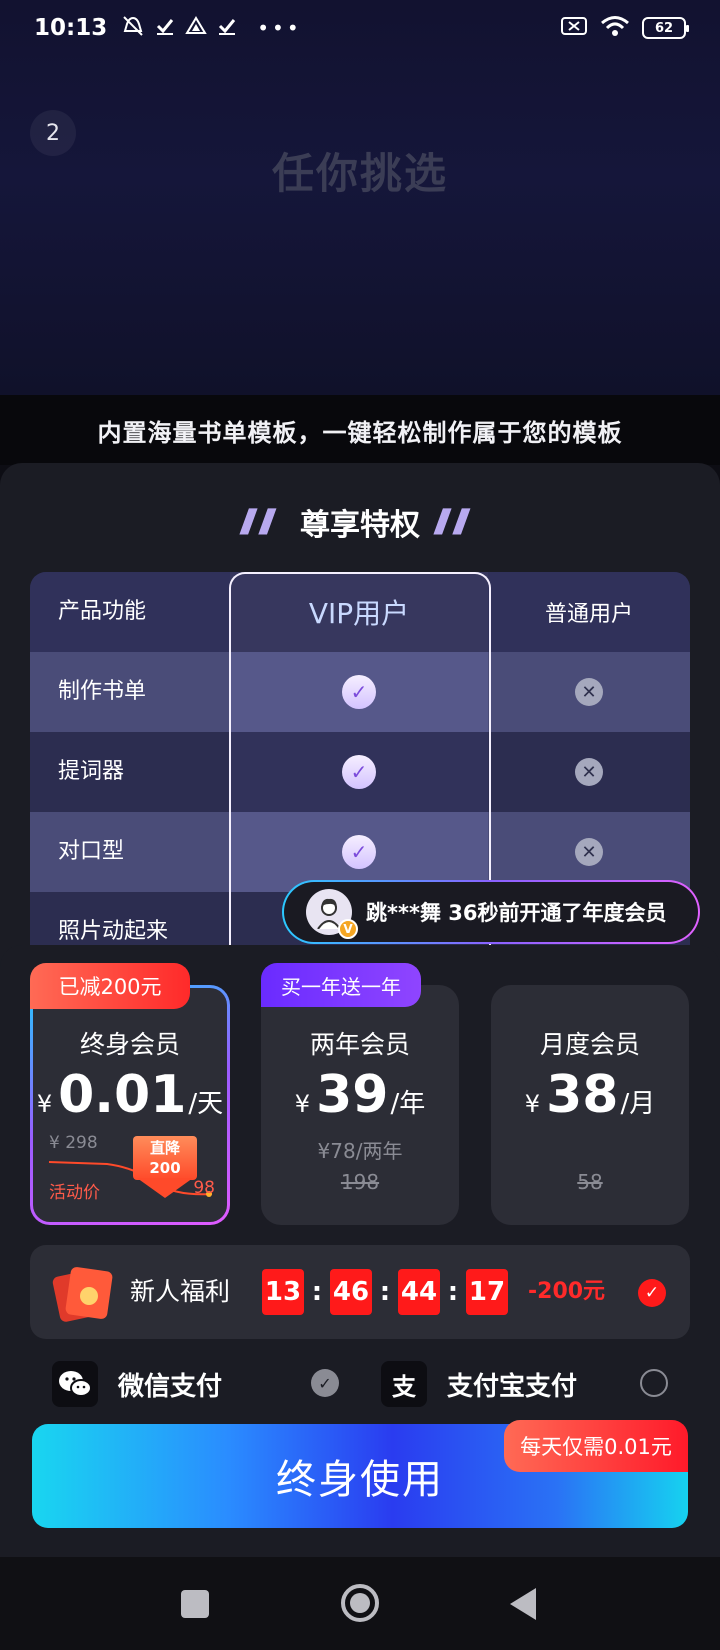  Describe the element at coordinates (360, 28) in the screenshot. I see `status-bar: 10:13 ••• 62` at that location.